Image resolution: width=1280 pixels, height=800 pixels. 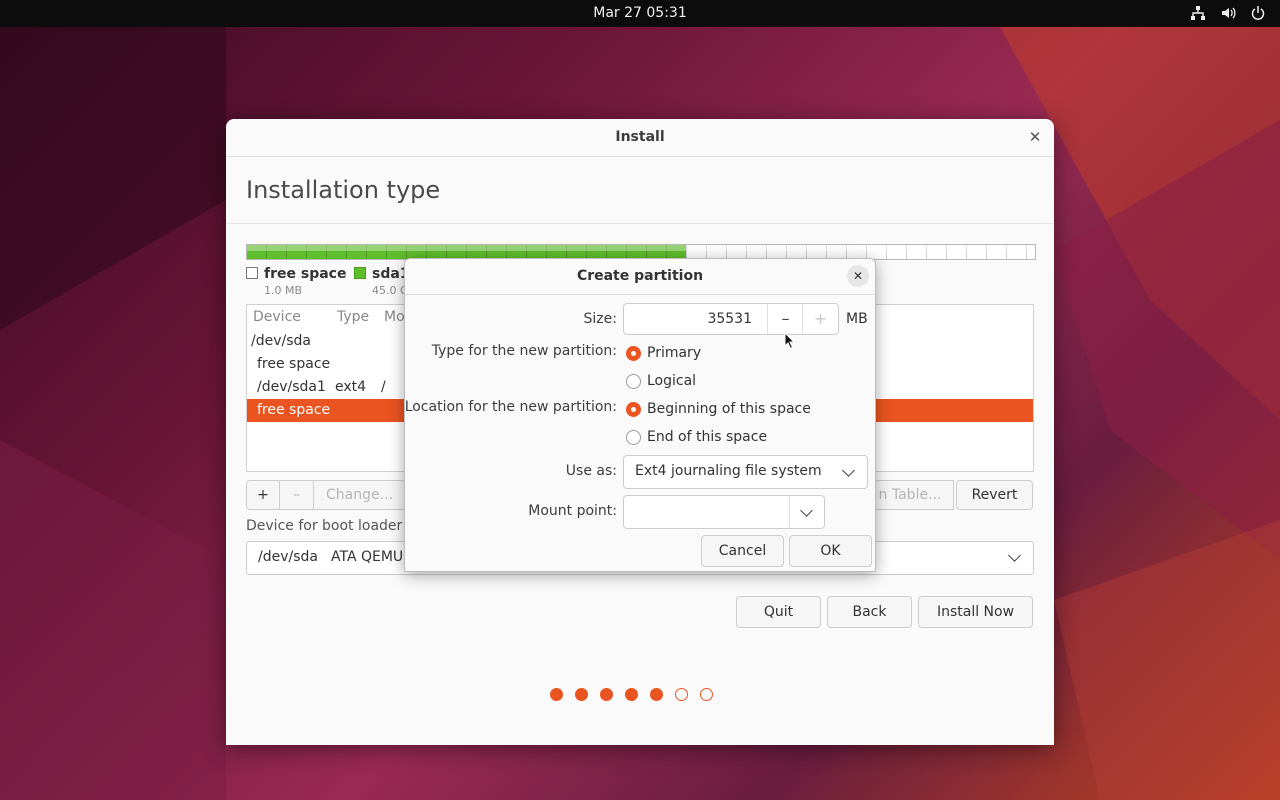 I want to click on legend-sda1: sda1 45.0 G, so click(x=382, y=281).